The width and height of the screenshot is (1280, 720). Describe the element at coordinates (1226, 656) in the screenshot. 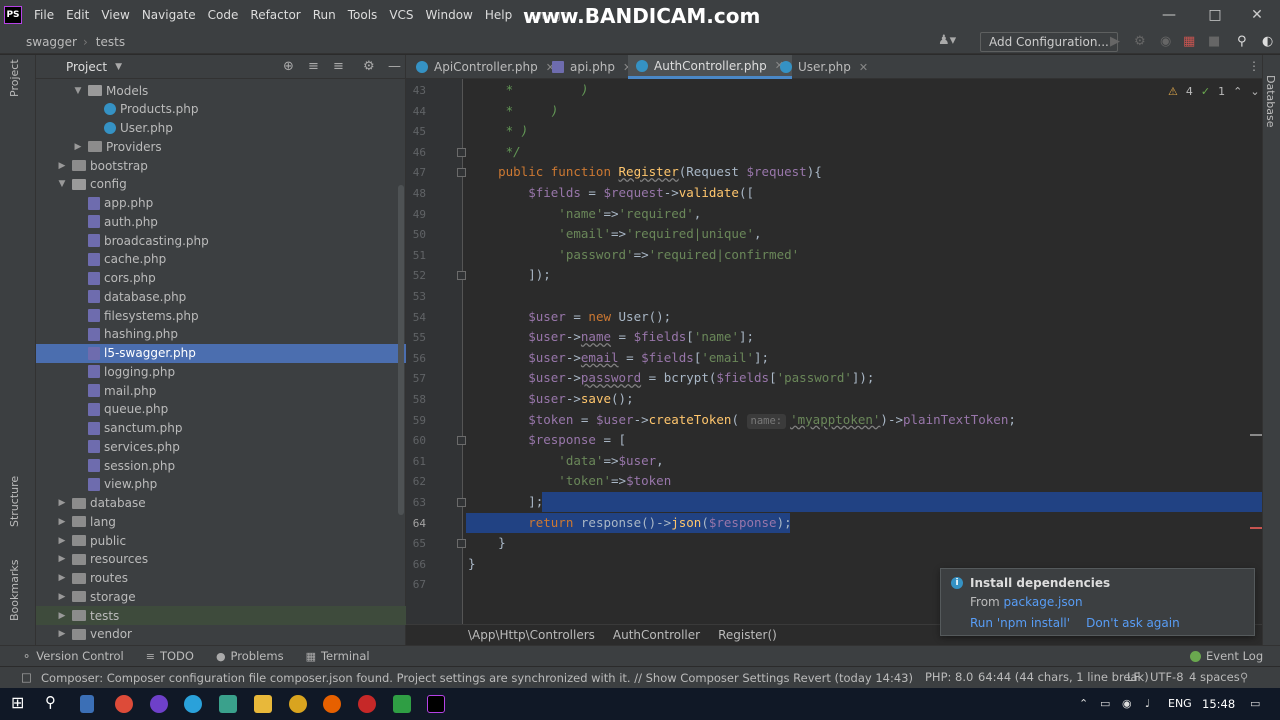

I see `event-log-tab: Event Log` at that location.